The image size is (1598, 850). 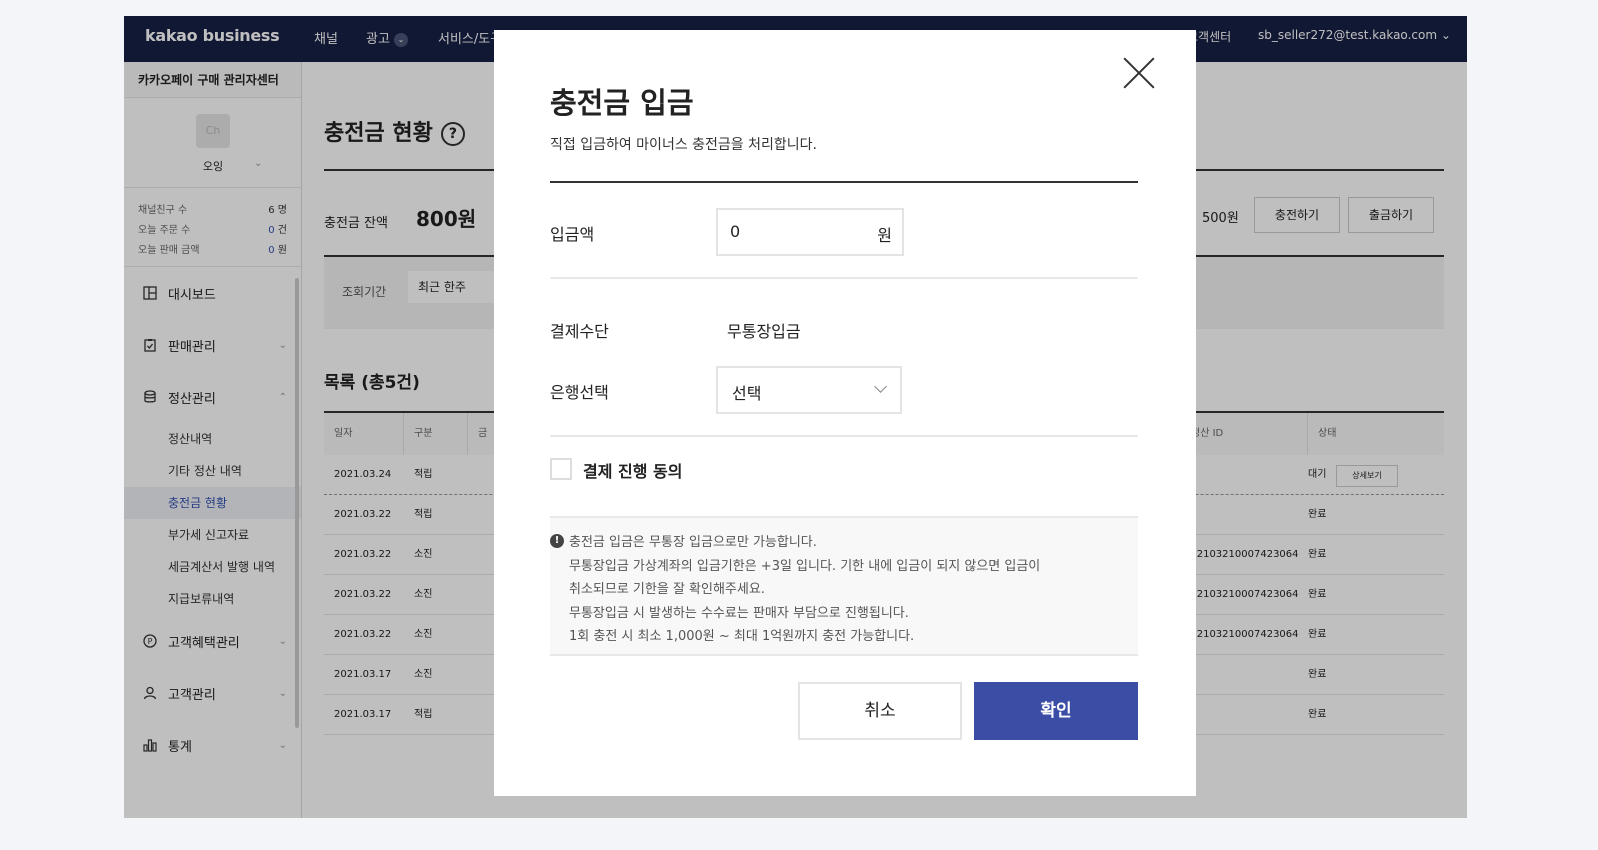 What do you see at coordinates (810, 232) in the screenshot?
I see `amount-input: 0 원` at bounding box center [810, 232].